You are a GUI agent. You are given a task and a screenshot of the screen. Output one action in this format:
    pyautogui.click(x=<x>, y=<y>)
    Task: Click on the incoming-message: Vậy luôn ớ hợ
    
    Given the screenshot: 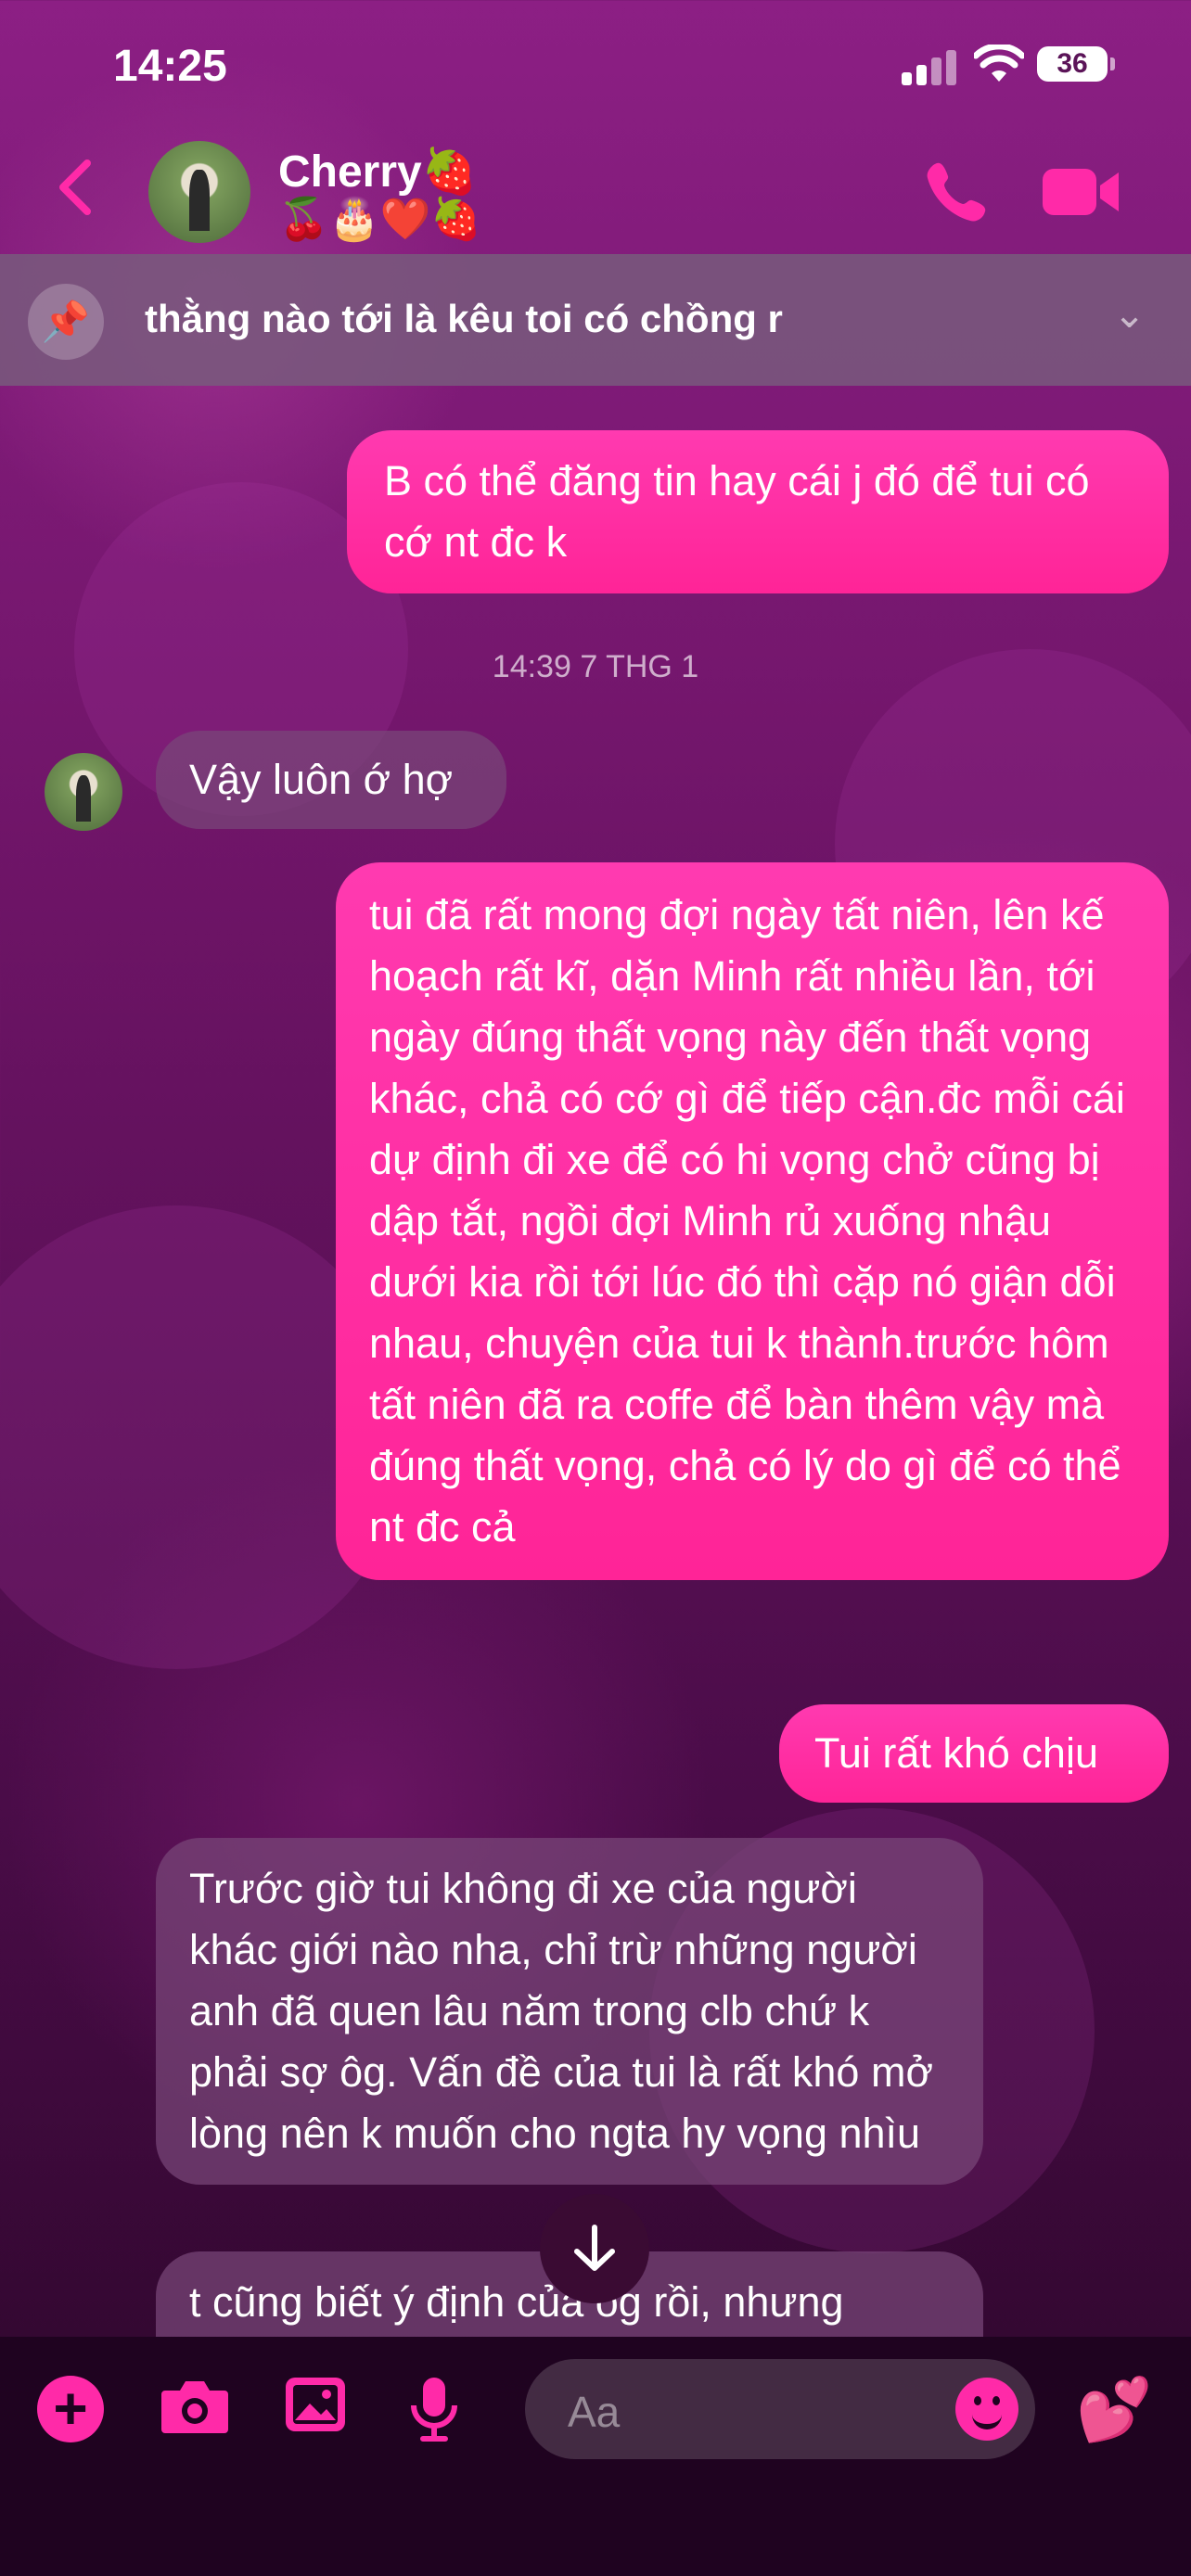 What is the action you would take?
    pyautogui.click(x=331, y=780)
    